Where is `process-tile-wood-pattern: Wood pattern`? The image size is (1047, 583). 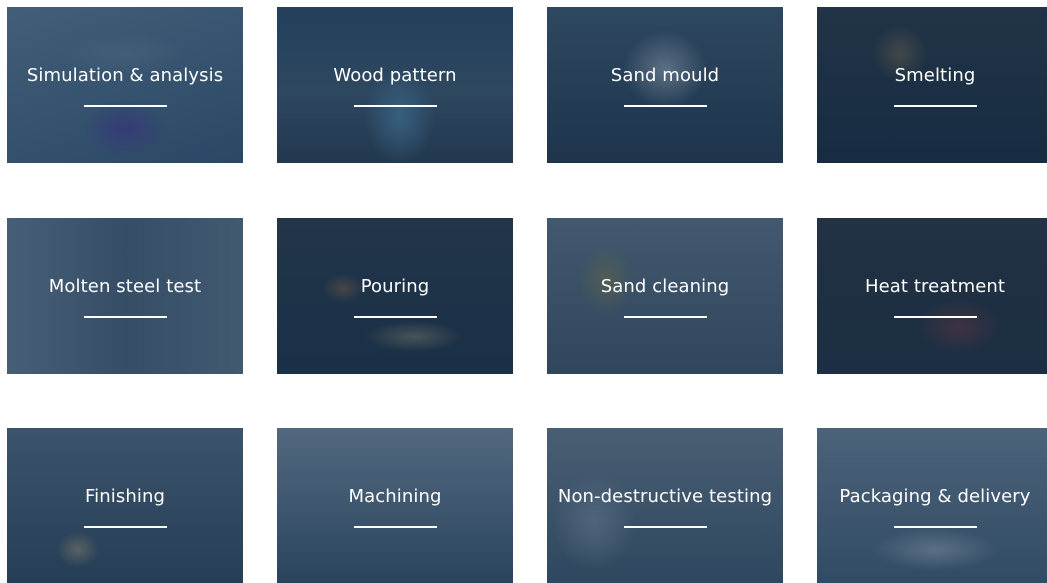
process-tile-wood-pattern: Wood pattern is located at coordinates (395, 85).